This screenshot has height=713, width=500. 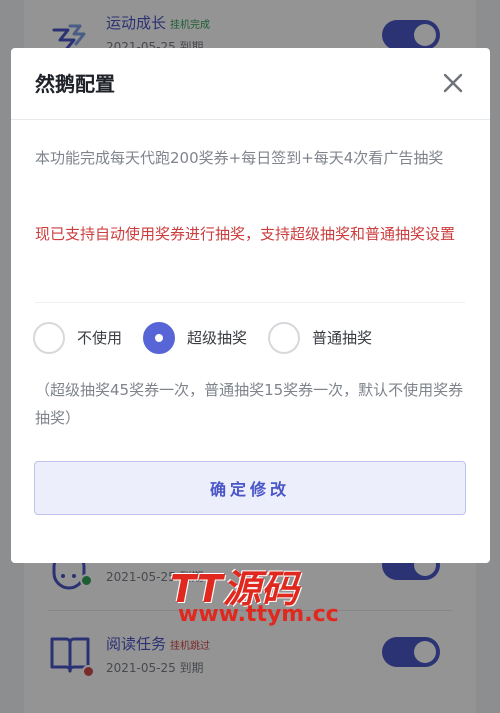 What do you see at coordinates (239, 158) in the screenshot?
I see `feature-description: 本功能完成每天代跑200奖券+每日签到+每天4次看广告抽奖` at bounding box center [239, 158].